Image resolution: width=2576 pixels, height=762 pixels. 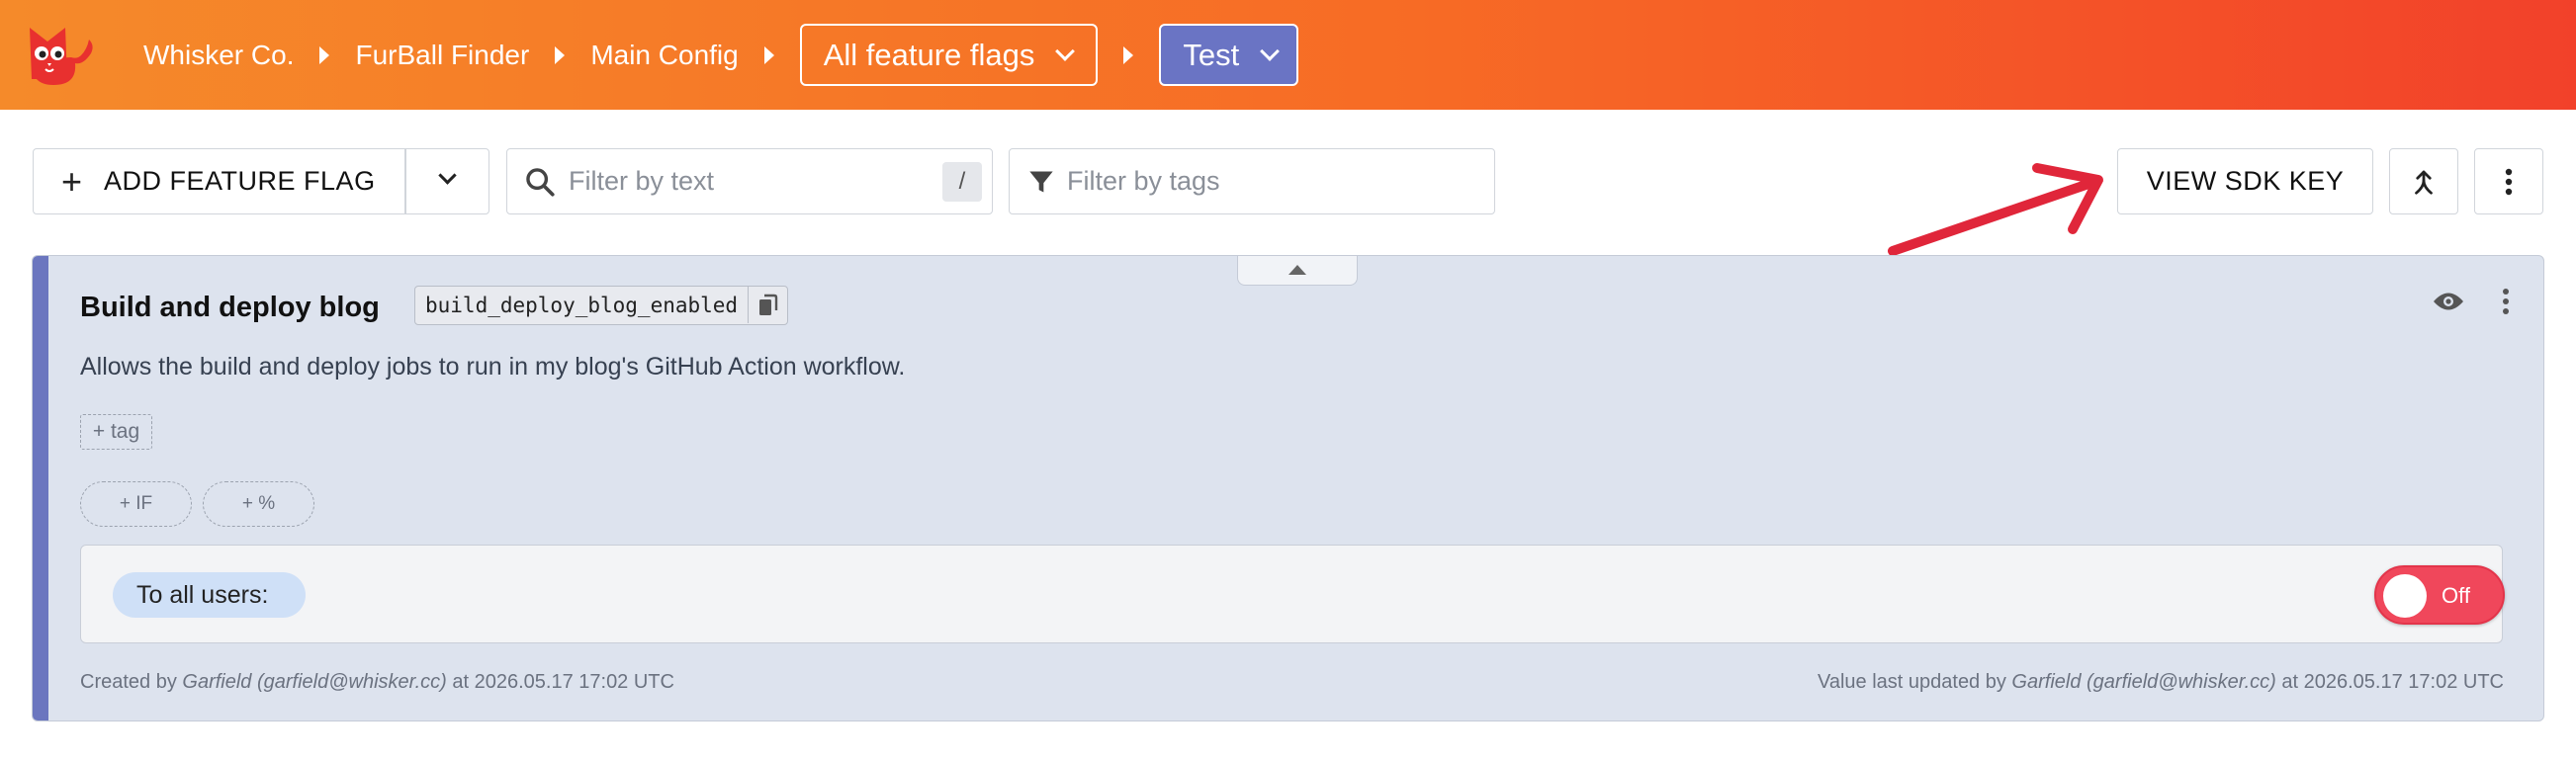 I want to click on view-flag-button, so click(x=2448, y=301).